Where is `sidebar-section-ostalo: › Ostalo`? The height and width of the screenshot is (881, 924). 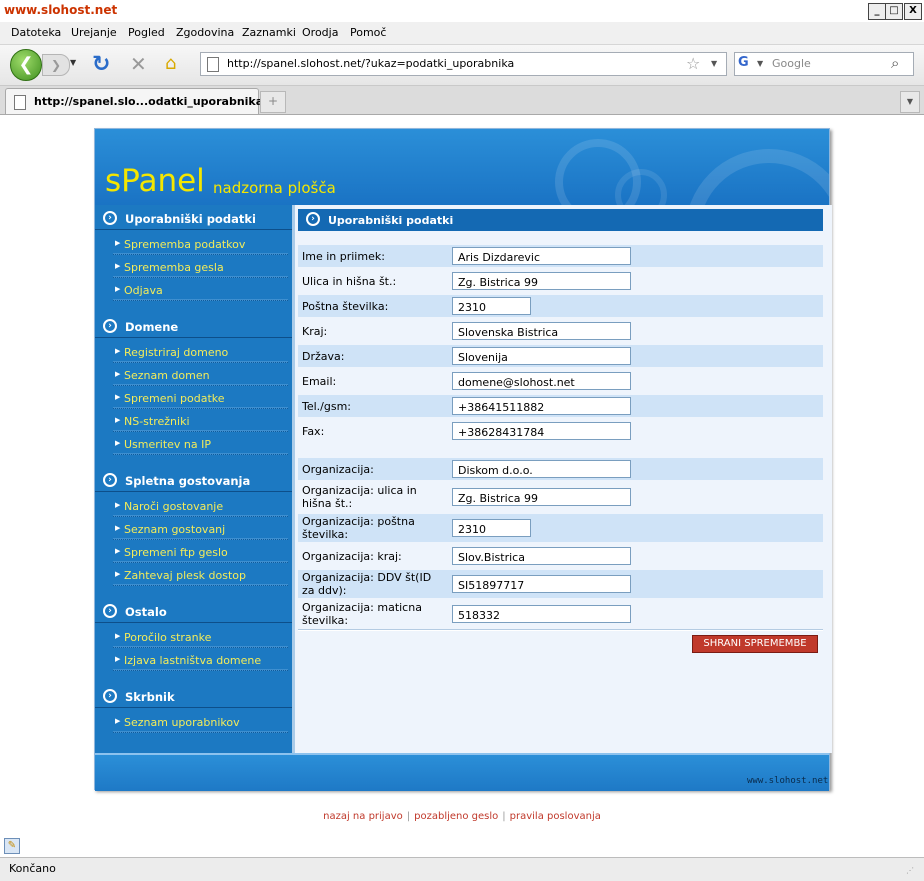
sidebar-section-ostalo: › Ostalo is located at coordinates (193, 612).